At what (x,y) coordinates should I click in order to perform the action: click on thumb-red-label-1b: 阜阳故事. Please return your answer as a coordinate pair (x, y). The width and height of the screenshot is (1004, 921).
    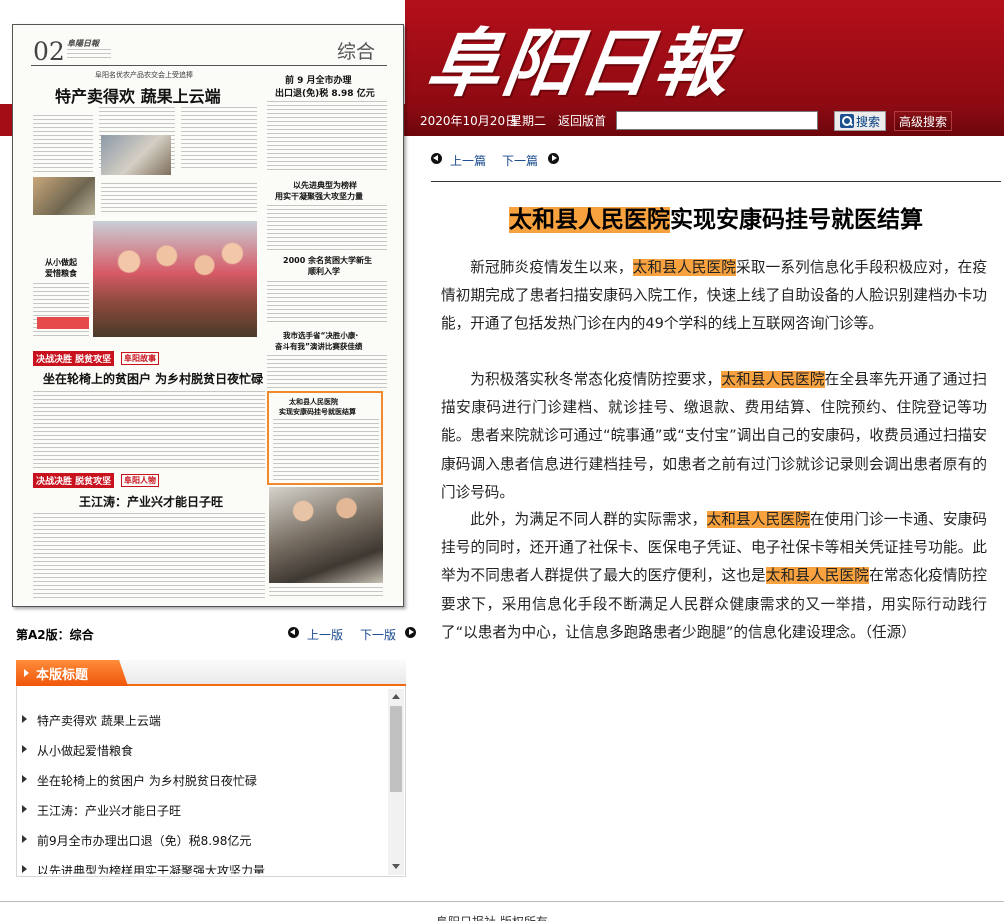
    Looking at the image, I should click on (140, 358).